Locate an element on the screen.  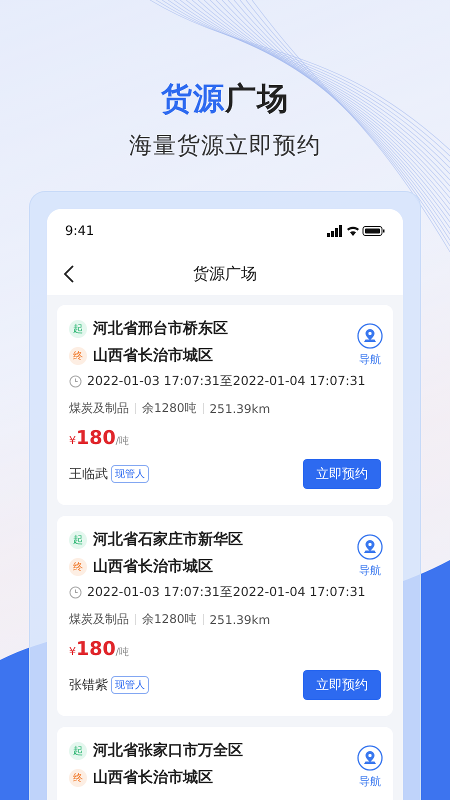
contact-name: 王临武 is located at coordinates (88, 474).